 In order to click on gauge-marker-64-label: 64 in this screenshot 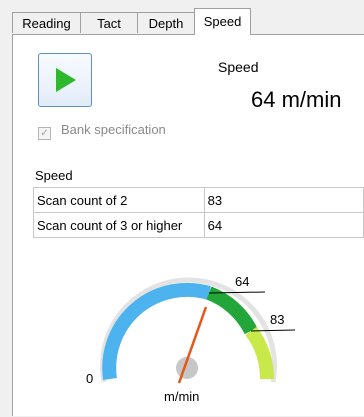, I will do `click(242, 281)`.